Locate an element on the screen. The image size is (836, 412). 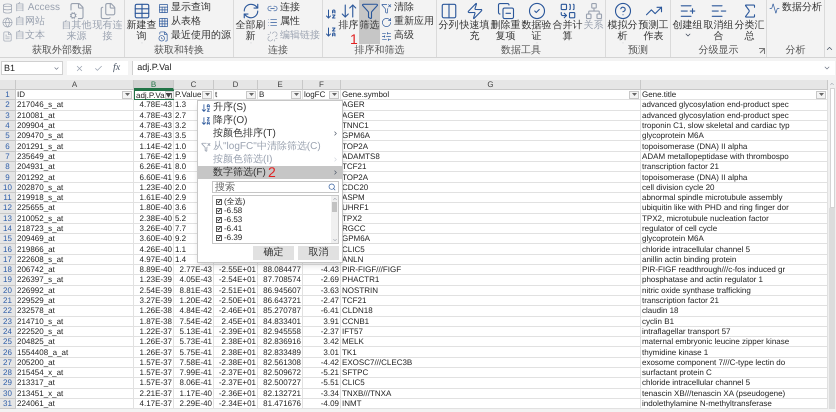
ribbon-button: 最近使用的源 is located at coordinates (194, 36).